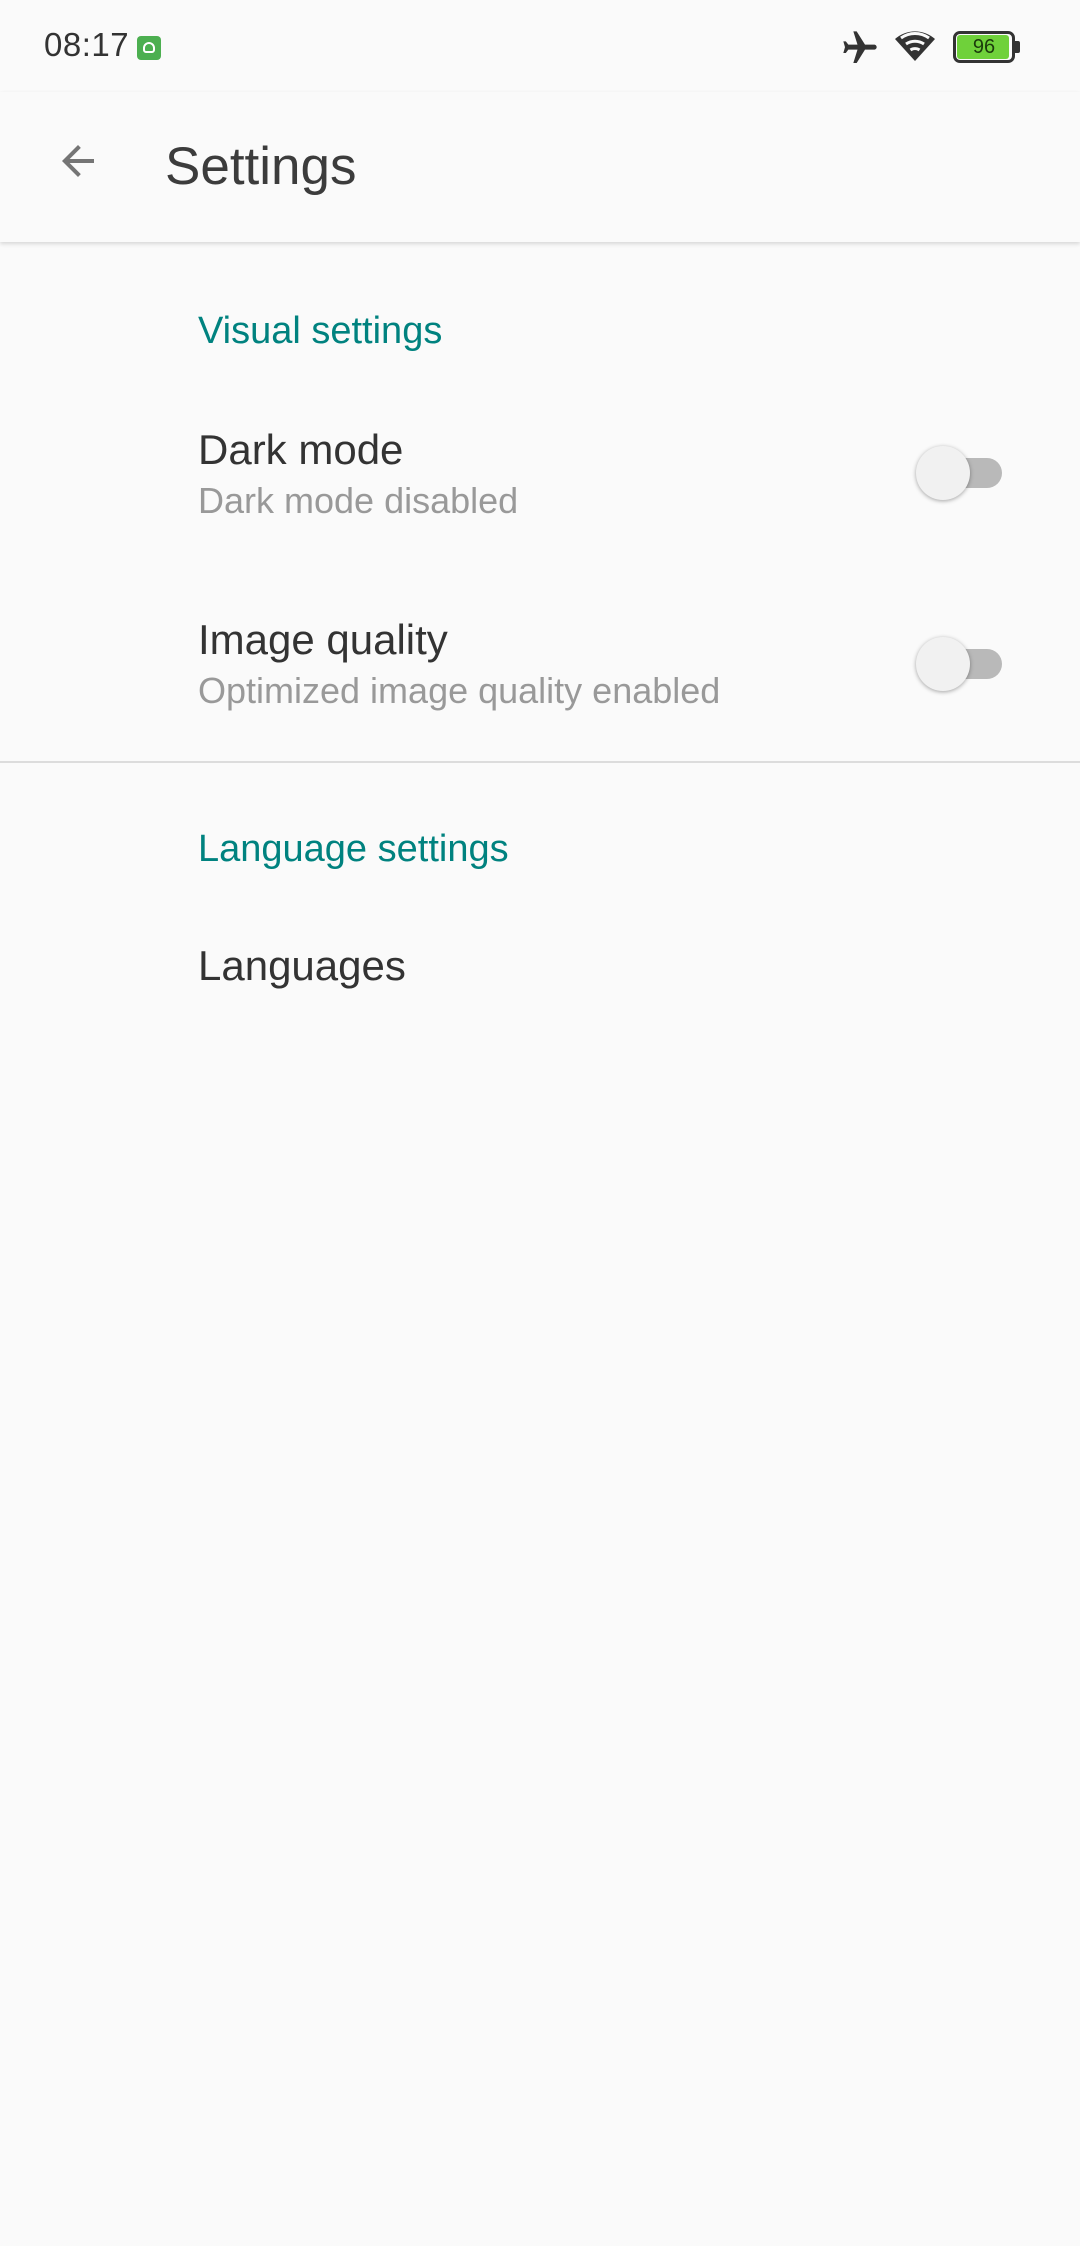 The height and width of the screenshot is (2246, 1080). What do you see at coordinates (540, 762) in the screenshot?
I see `section-divider` at bounding box center [540, 762].